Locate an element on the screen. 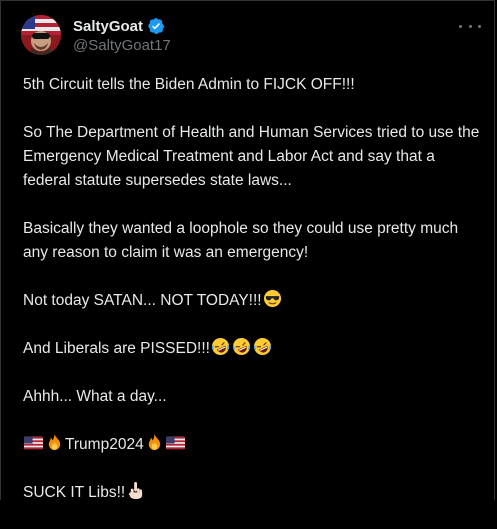 Image resolution: width=497 pixels, height=529 pixels. paragraph-text: SUCK IT Libs!! is located at coordinates (74, 492).